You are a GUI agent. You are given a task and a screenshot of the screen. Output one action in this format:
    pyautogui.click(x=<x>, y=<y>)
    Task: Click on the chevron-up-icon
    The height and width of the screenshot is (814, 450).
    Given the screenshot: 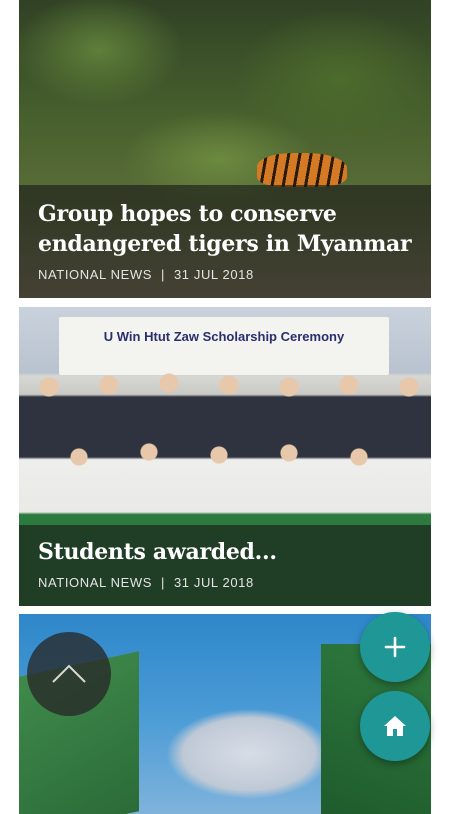 What is the action you would take?
    pyautogui.click(x=69, y=673)
    